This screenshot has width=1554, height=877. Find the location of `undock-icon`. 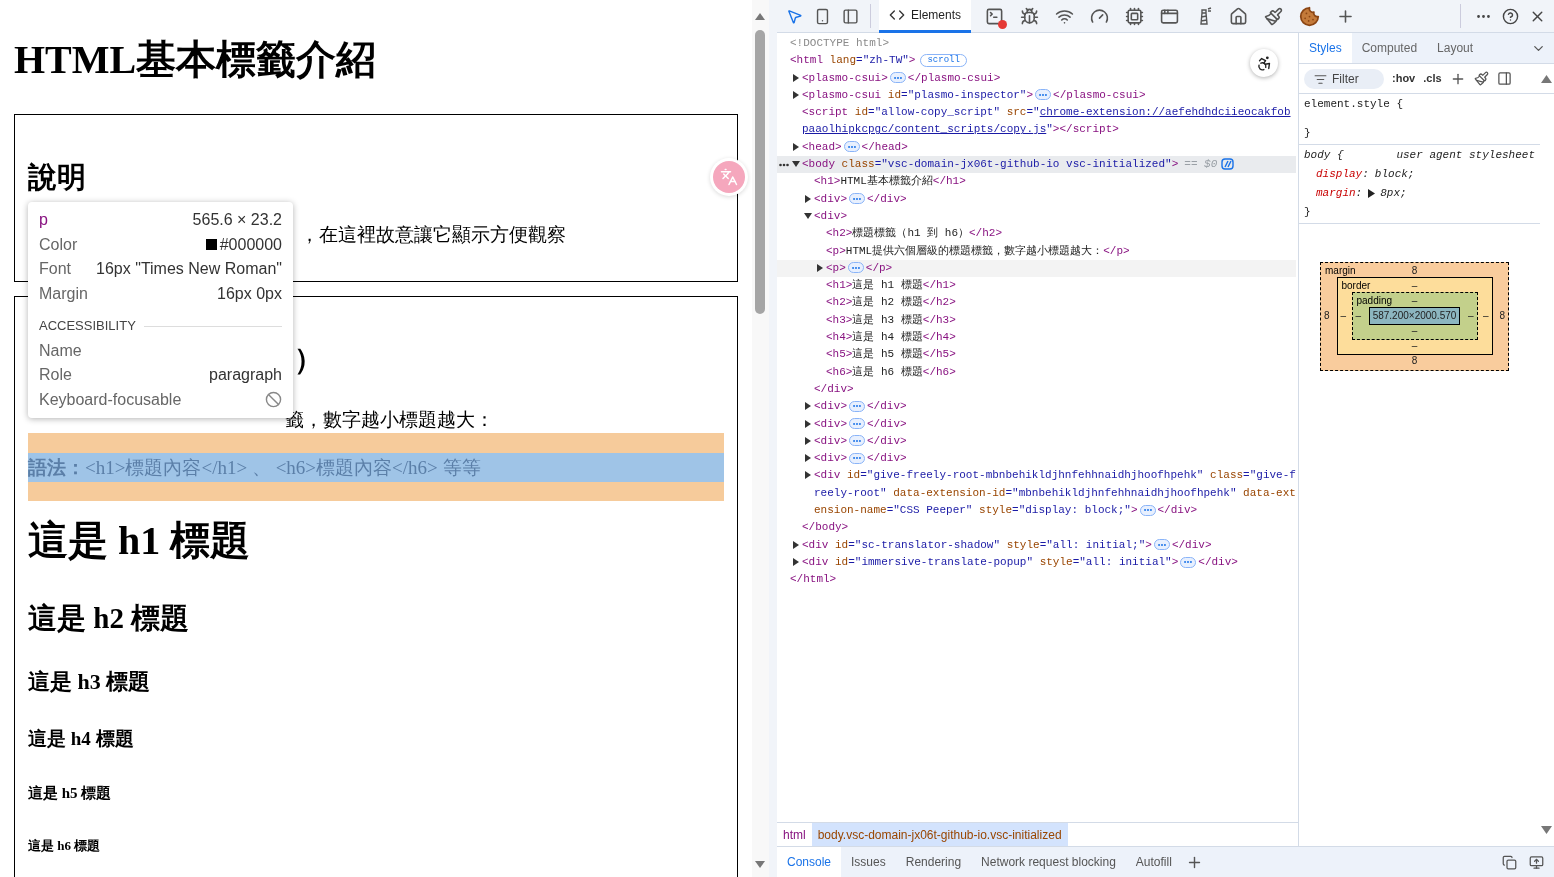

undock-icon is located at coordinates (1509, 862).